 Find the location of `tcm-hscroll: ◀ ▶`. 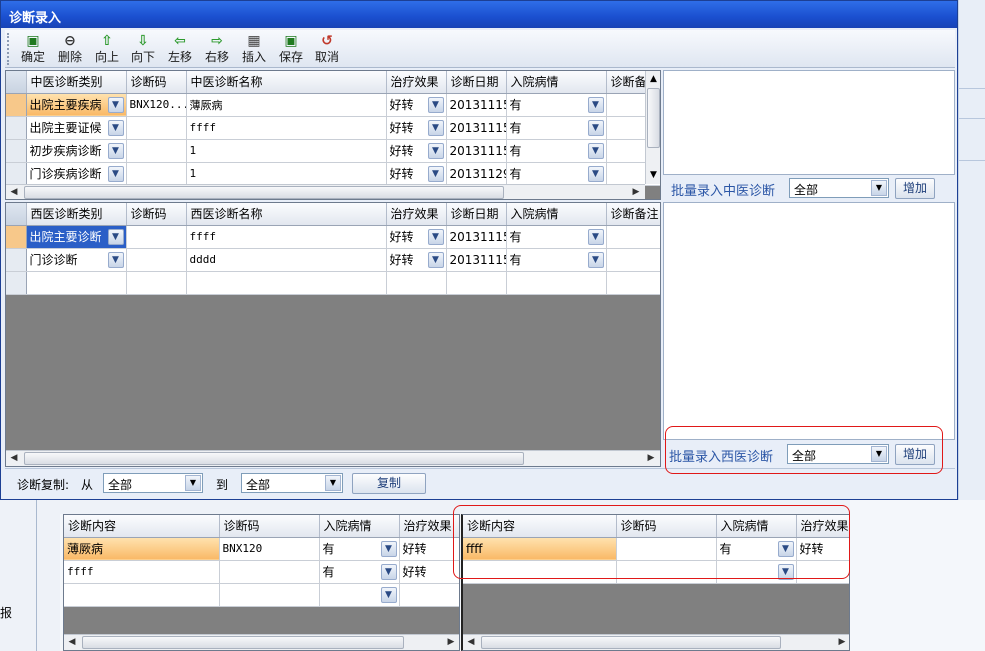

tcm-hscroll: ◀ ▶ is located at coordinates (325, 191).